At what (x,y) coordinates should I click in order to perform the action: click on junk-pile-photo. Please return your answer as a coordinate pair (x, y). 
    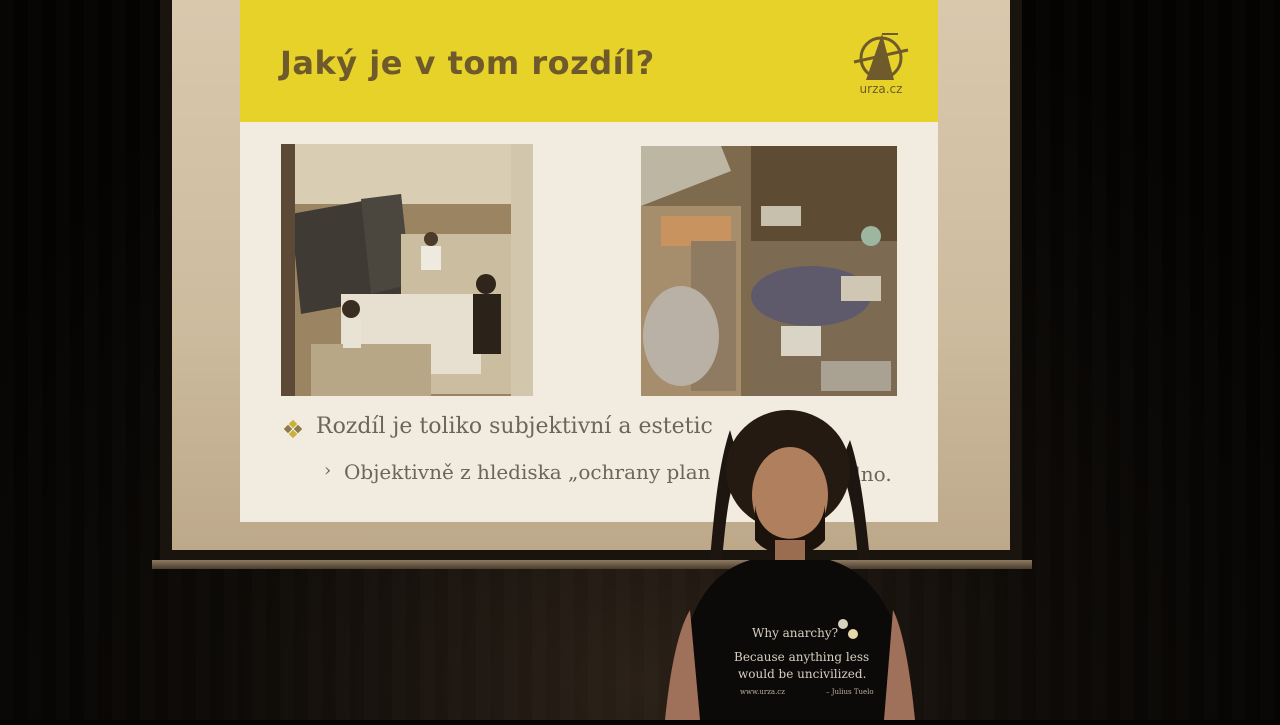
    Looking at the image, I should click on (769, 271).